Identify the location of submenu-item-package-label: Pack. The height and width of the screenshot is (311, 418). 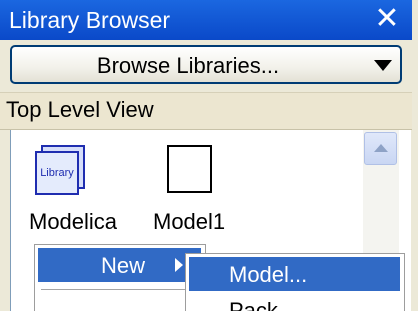
(253, 304).